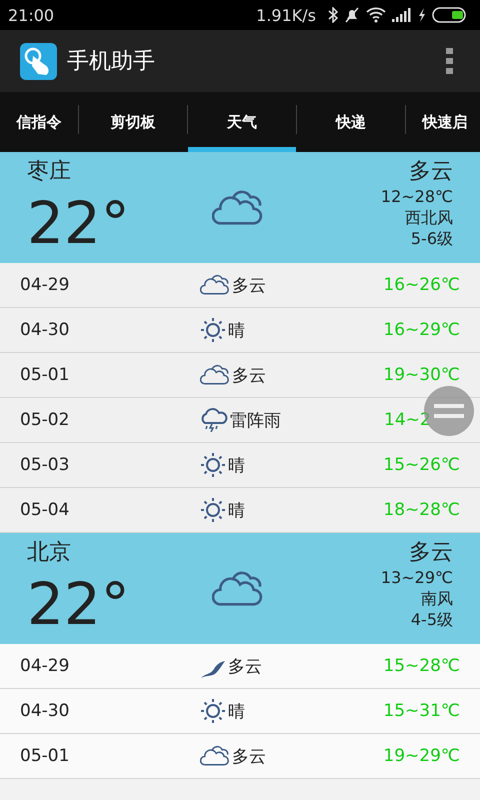 This screenshot has height=800, width=480. I want to click on forecast-range: 19~29℃, so click(421, 756).